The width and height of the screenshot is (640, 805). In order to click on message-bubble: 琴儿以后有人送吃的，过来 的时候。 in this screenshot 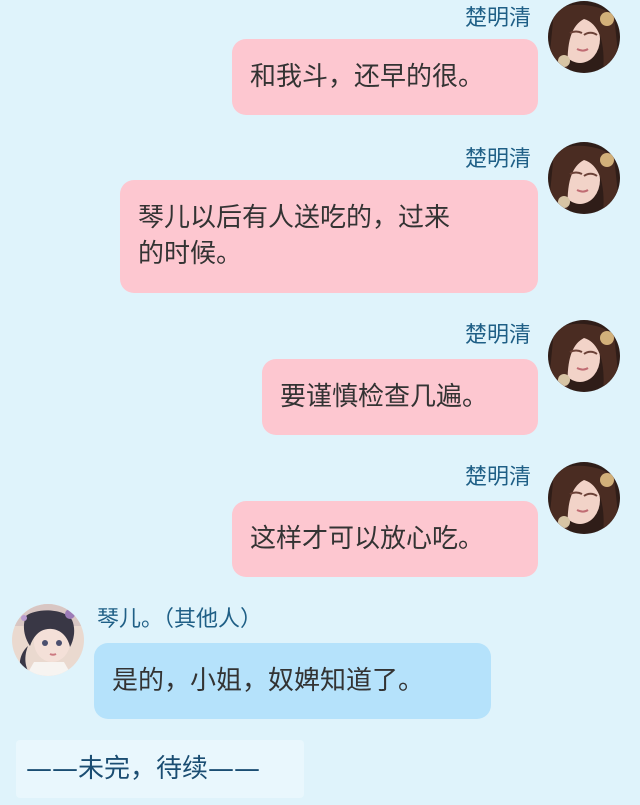, I will do `click(329, 236)`.